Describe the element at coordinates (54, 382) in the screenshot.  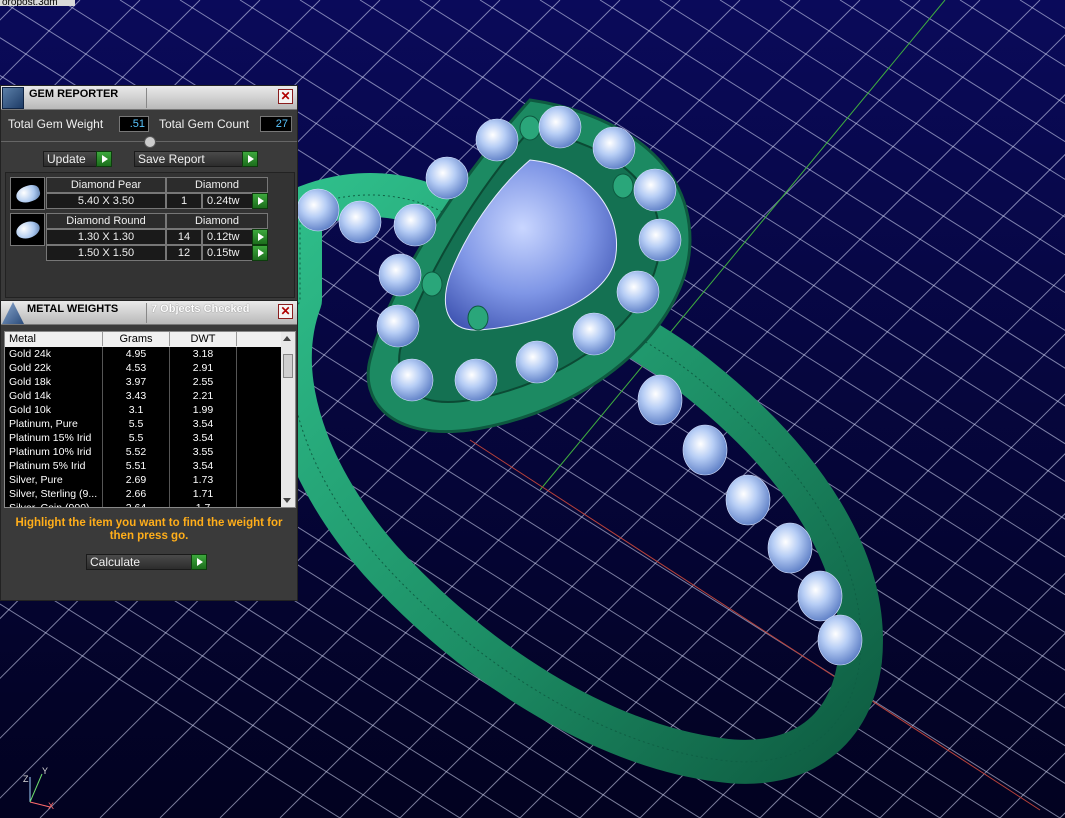
I see `metal-name-cell: Gold 18k` at that location.